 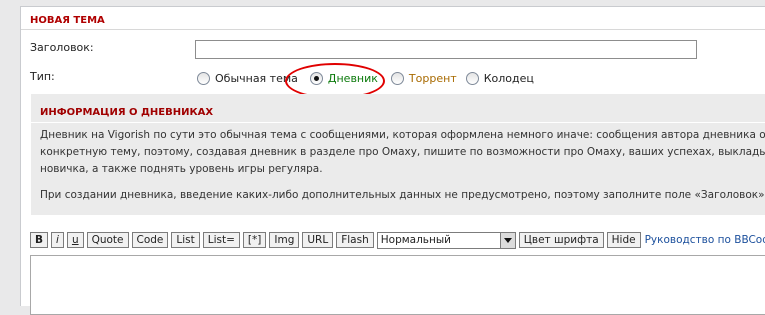 I want to click on code-button: Code, so click(x=150, y=240).